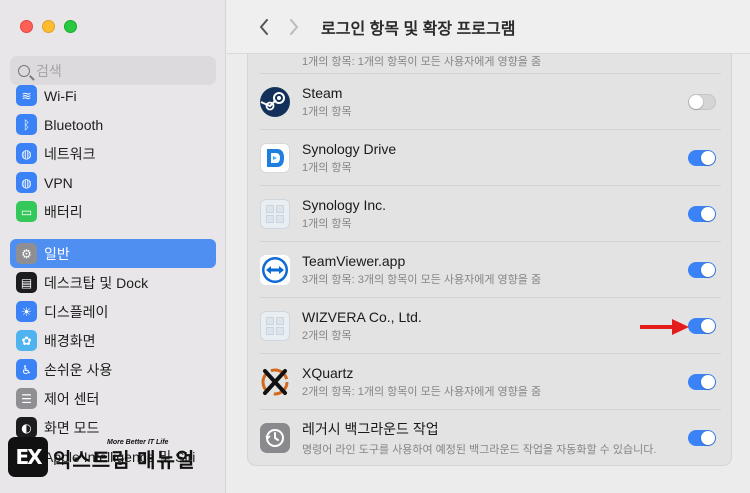 The image size is (750, 493). What do you see at coordinates (422, 62) in the screenshot?
I see `item-subtitle: 1개의 항목: 1개의 항목이 모든 사용자에게 영향을 줌` at bounding box center [422, 62].